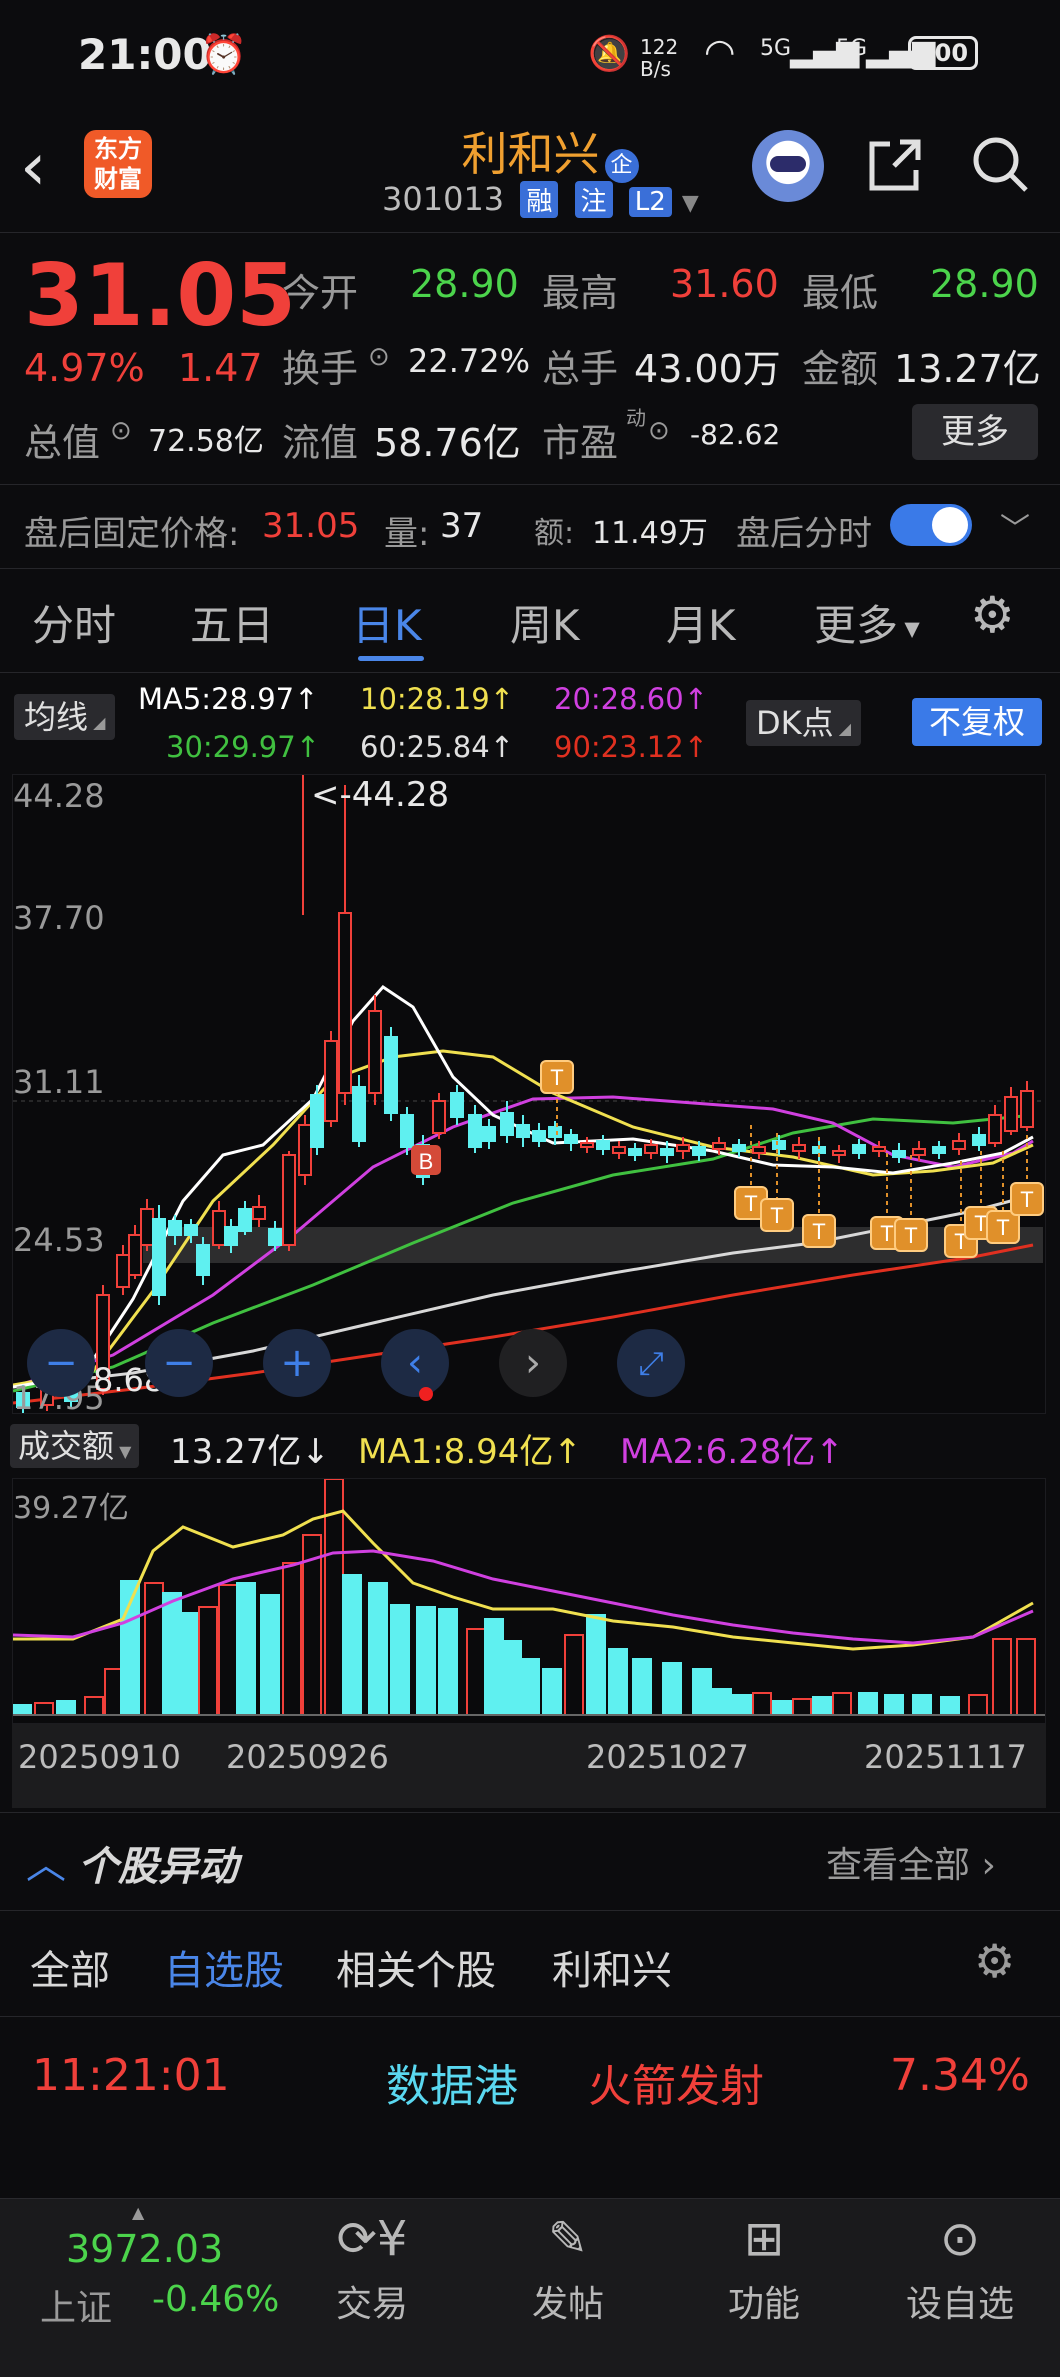 This screenshot has height=2377, width=1060. What do you see at coordinates (690, 203) in the screenshot?
I see `code-dropdown-icon: ▼` at bounding box center [690, 203].